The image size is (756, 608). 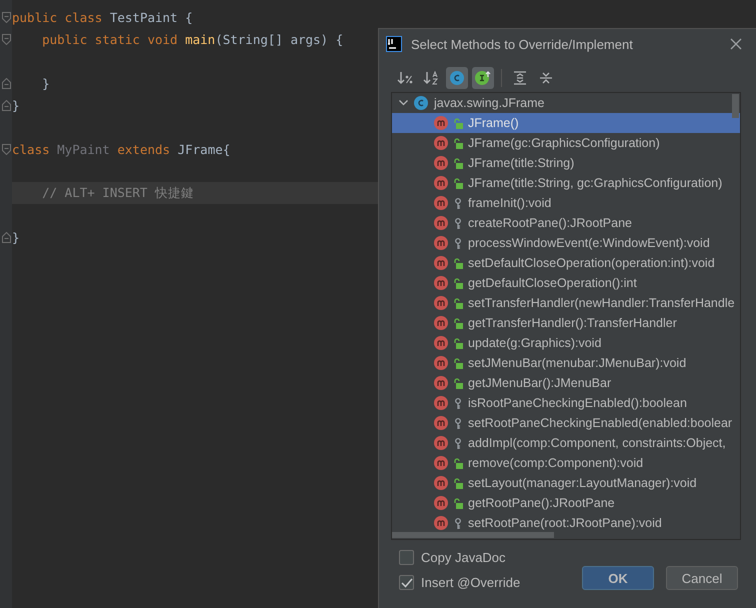 I want to click on method-item: isRootPaneCheckingEnabled():boolean, so click(x=566, y=403).